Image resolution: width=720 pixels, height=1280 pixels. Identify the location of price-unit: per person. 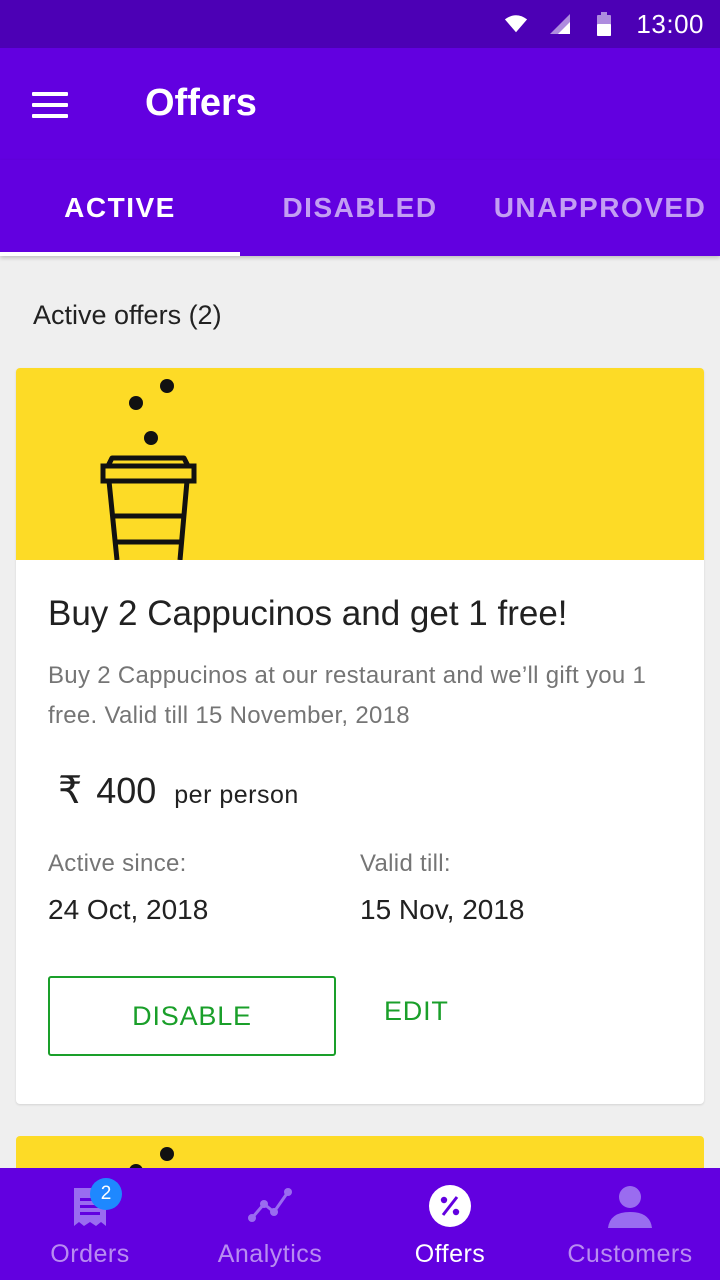
(236, 795).